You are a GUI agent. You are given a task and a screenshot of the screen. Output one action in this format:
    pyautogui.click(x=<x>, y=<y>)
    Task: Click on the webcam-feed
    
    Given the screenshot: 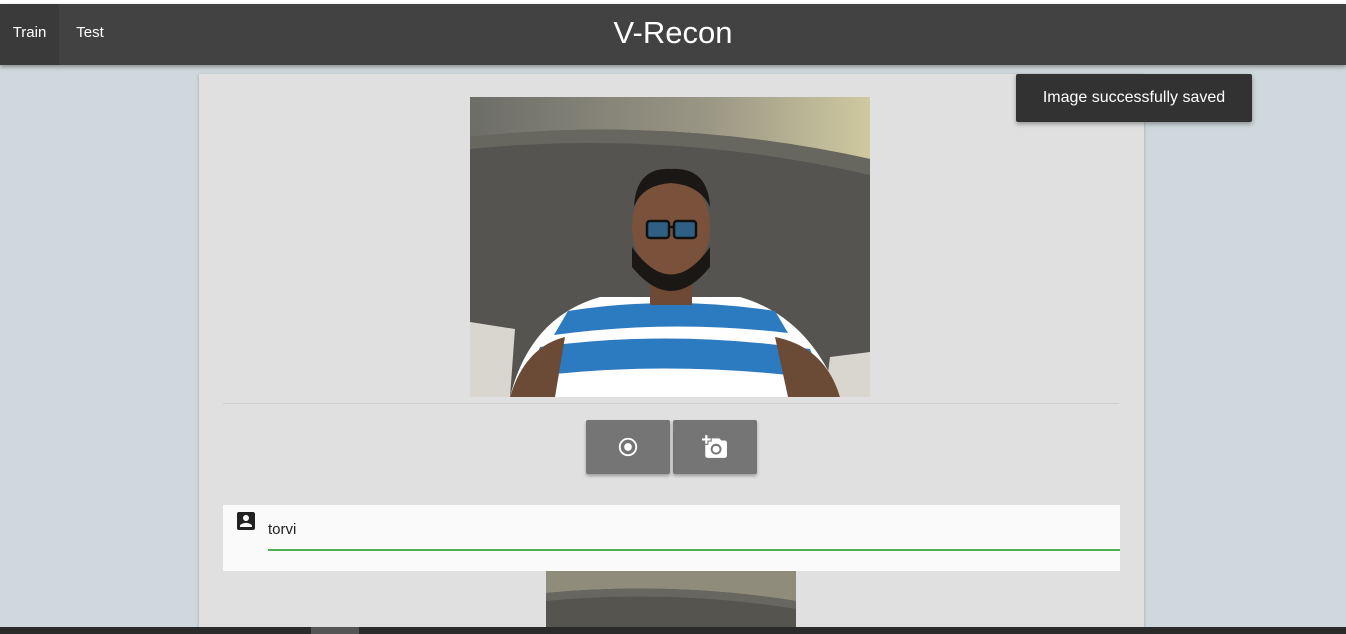 What is the action you would take?
    pyautogui.click(x=670, y=247)
    